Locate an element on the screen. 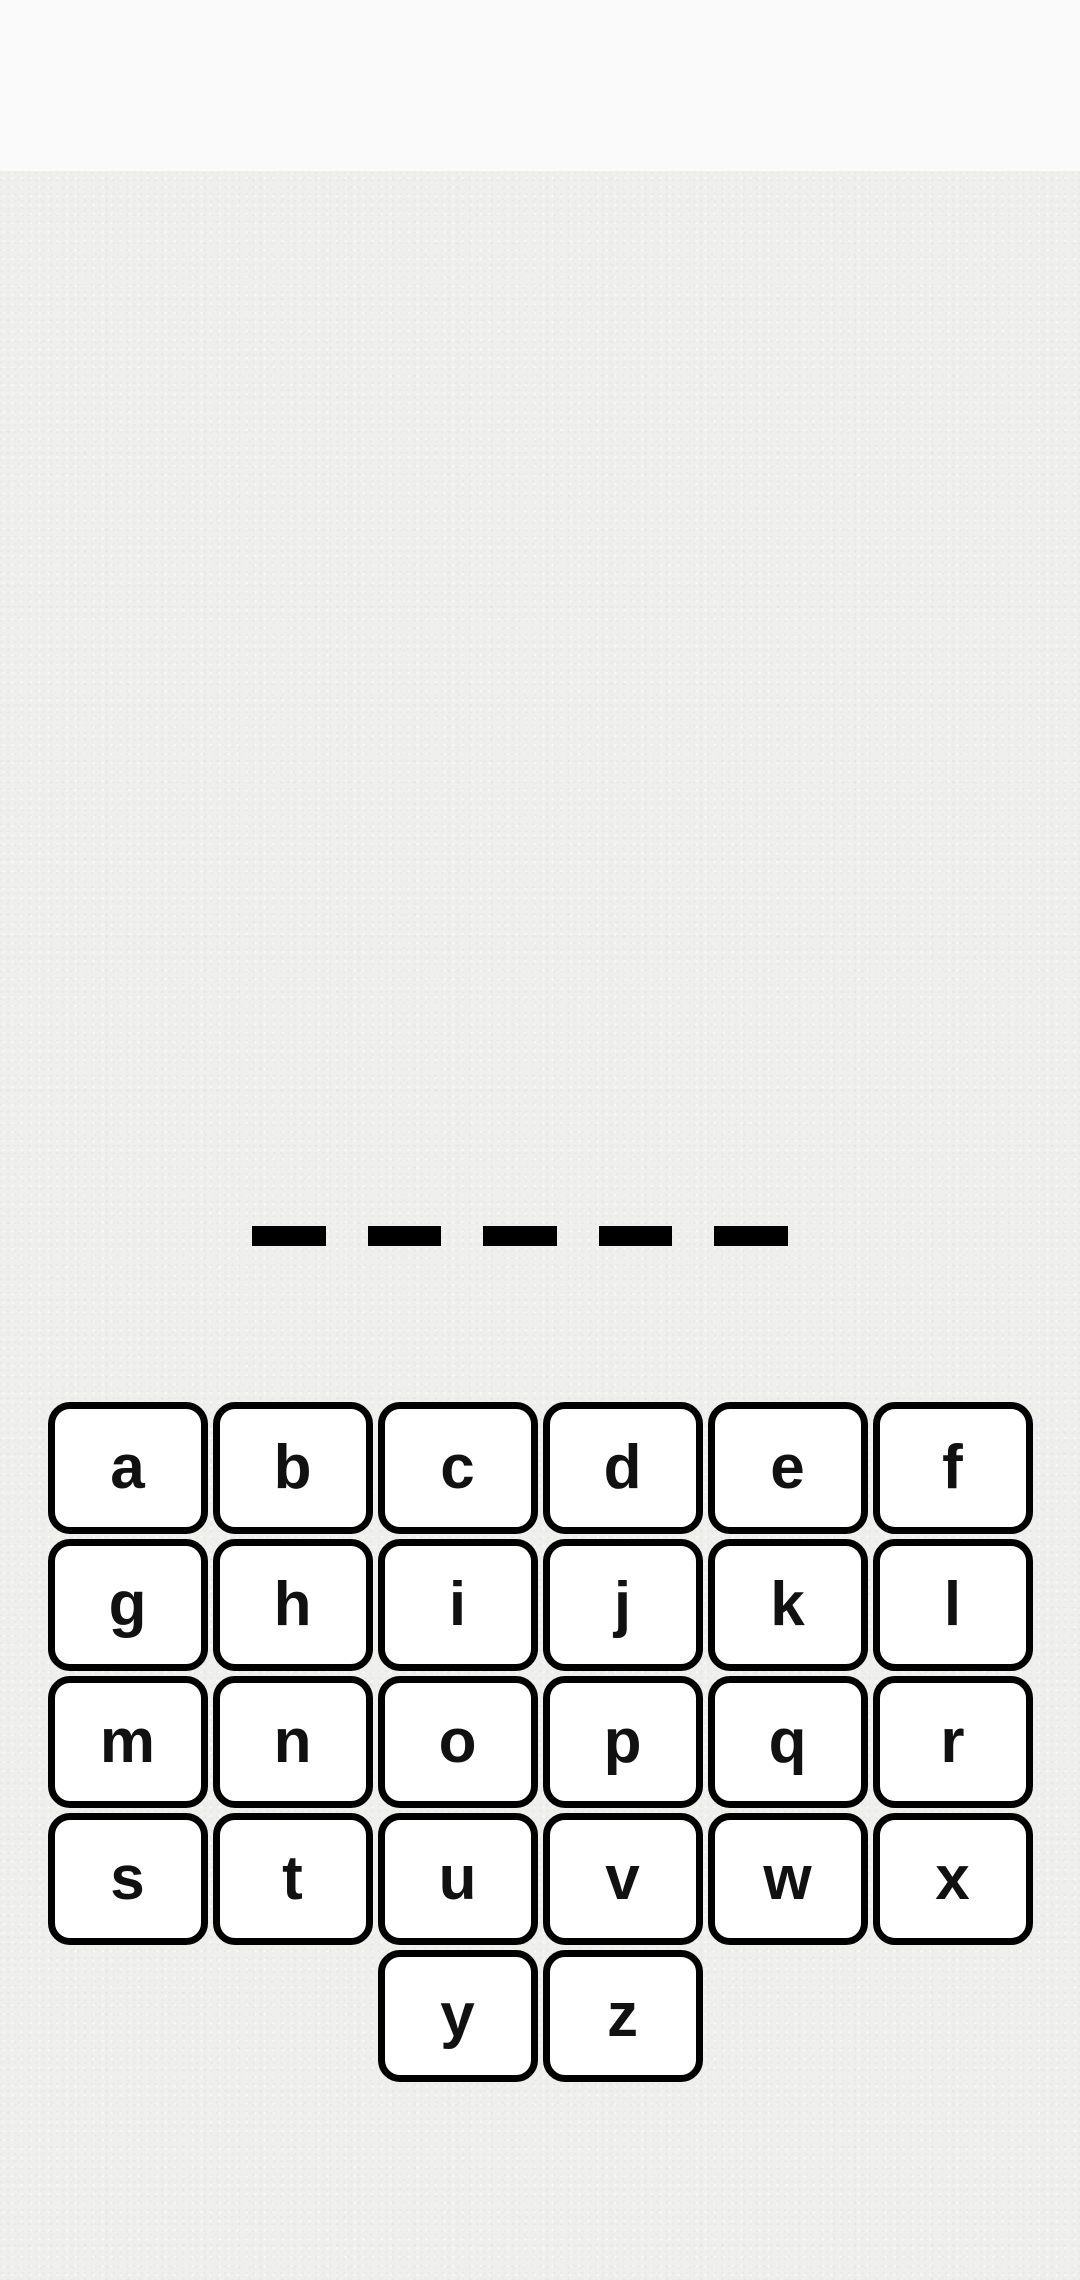  key-u: u is located at coordinates (457, 1879).